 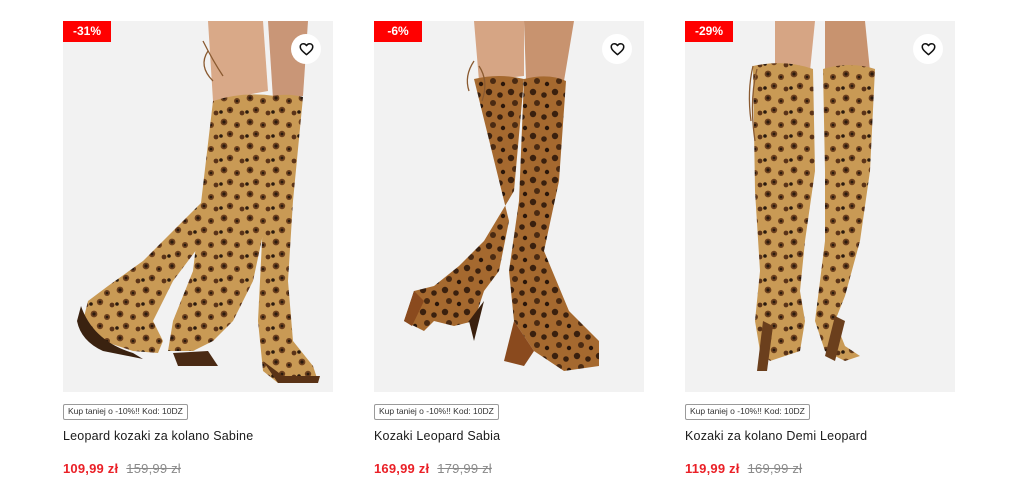 I want to click on price-current: 169,99 zł, so click(x=402, y=468).